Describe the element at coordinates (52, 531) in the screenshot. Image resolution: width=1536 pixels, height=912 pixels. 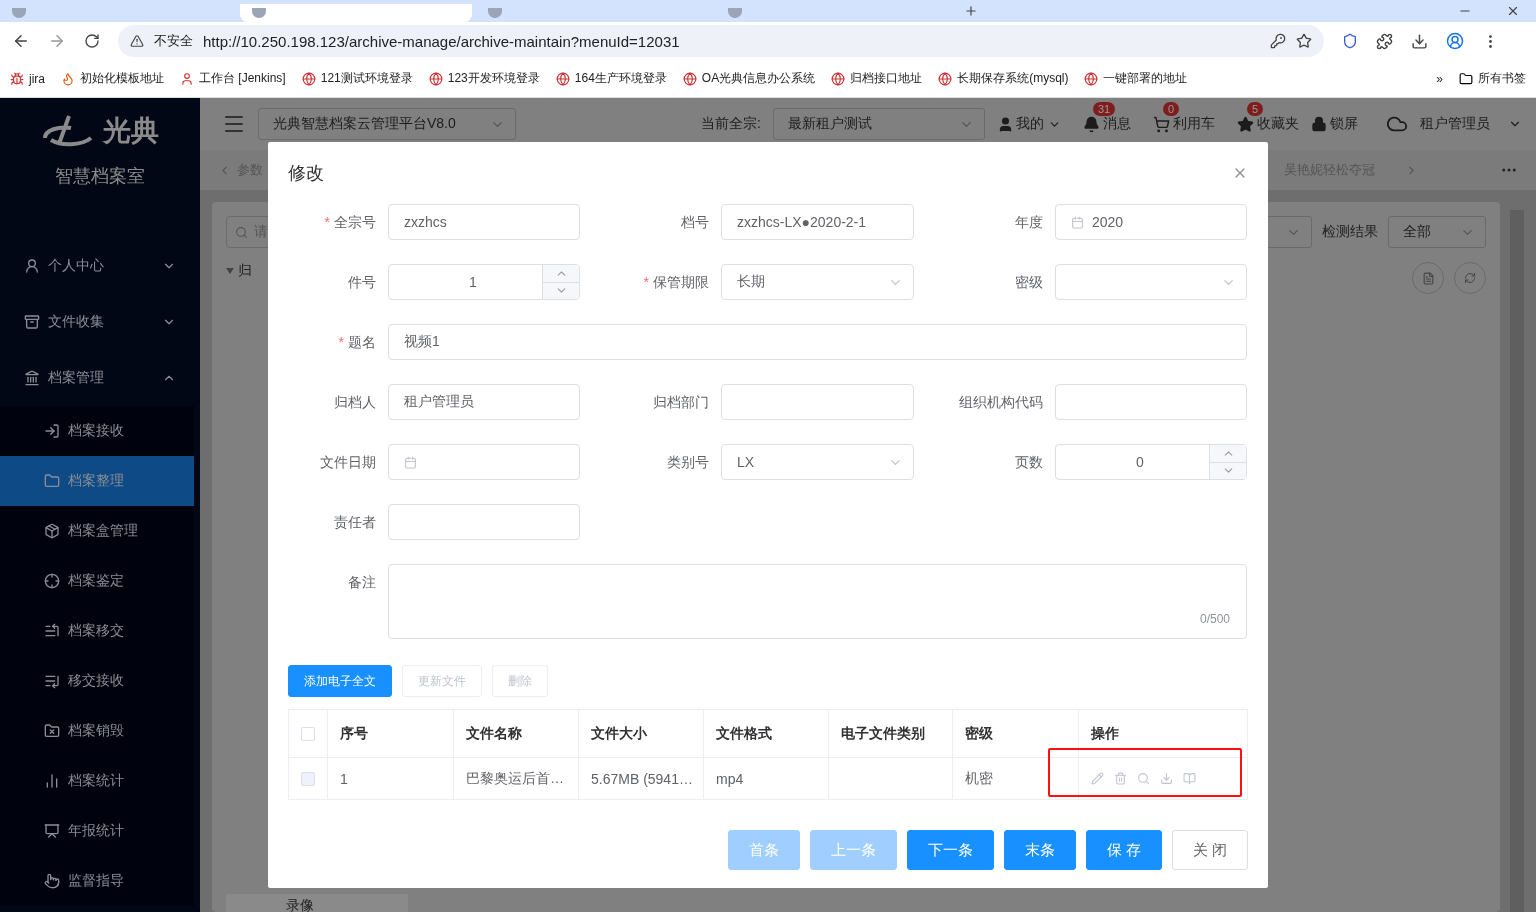
I see `box-icon` at that location.